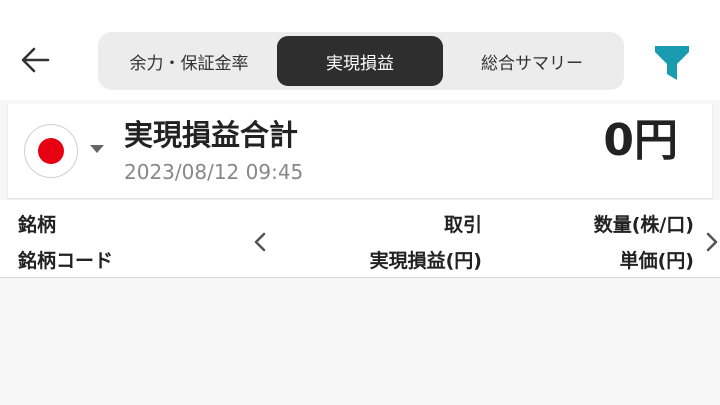 This screenshot has height=405, width=720. Describe the element at coordinates (425, 261) in the screenshot. I see `col-realized-pnl: 実現損益(円)` at that location.